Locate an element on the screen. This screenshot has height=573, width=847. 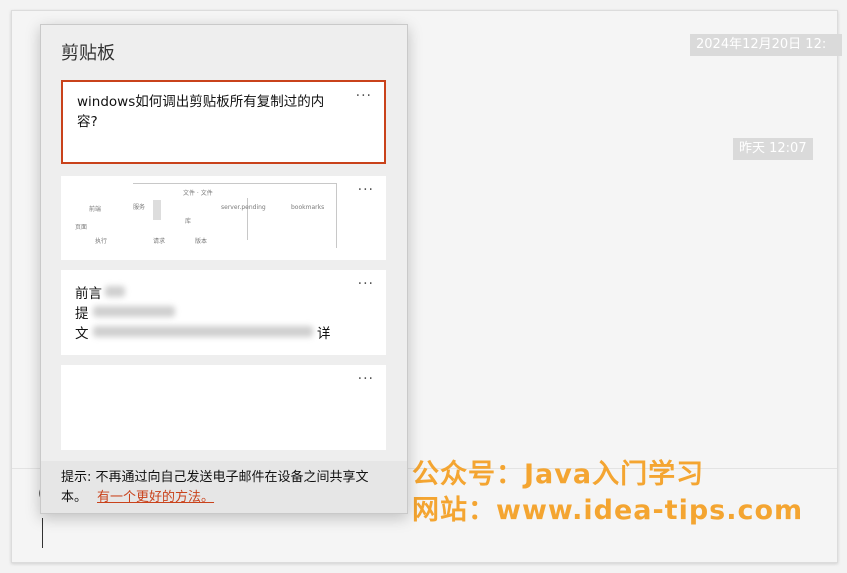
clipboard-item: 前言 提 文 详 ··· is located at coordinates (223, 312).